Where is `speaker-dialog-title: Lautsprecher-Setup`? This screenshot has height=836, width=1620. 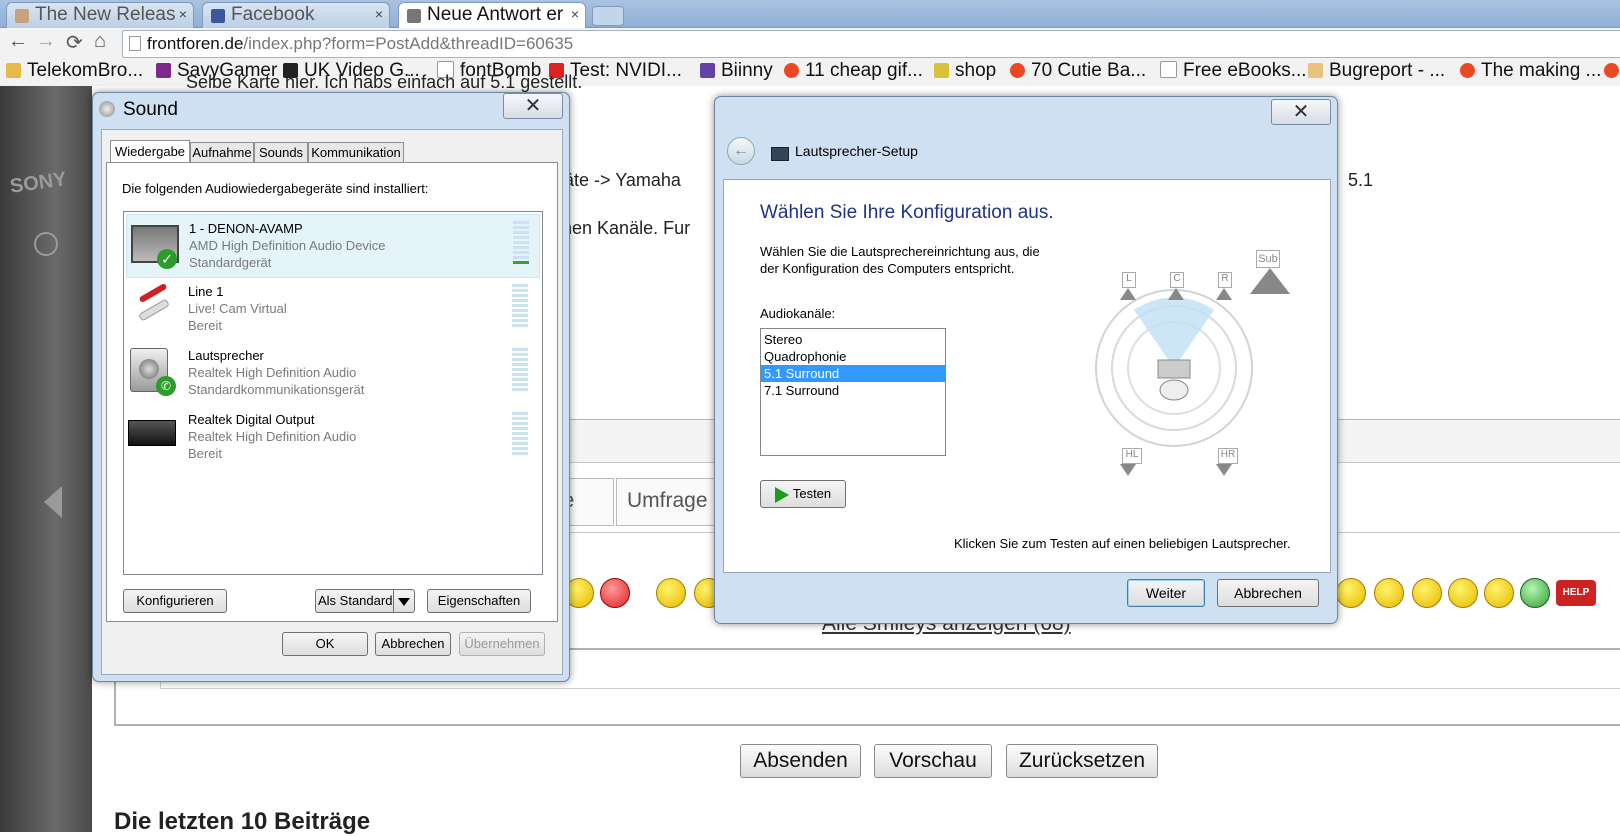 speaker-dialog-title: Lautsprecher-Setup is located at coordinates (856, 151).